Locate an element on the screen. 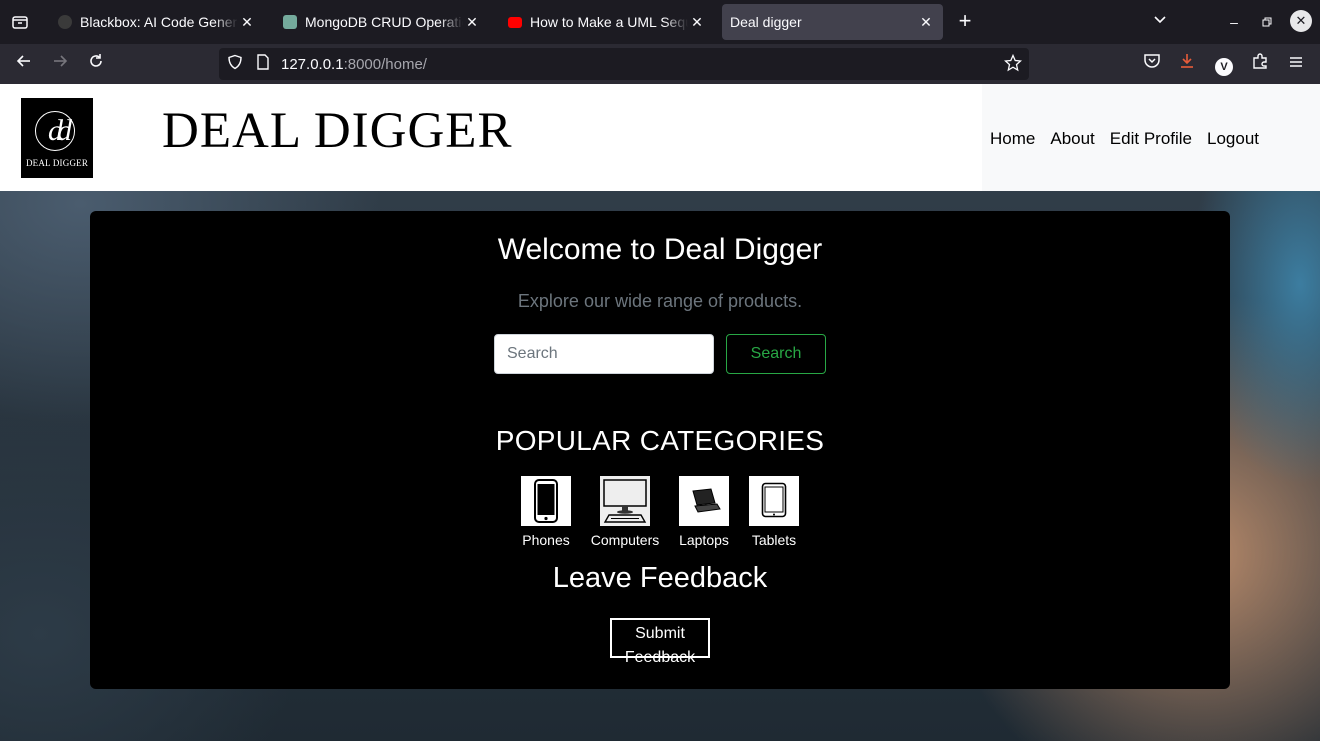 This screenshot has width=1320, height=741. category-laptops: Laptops is located at coordinates (704, 512).